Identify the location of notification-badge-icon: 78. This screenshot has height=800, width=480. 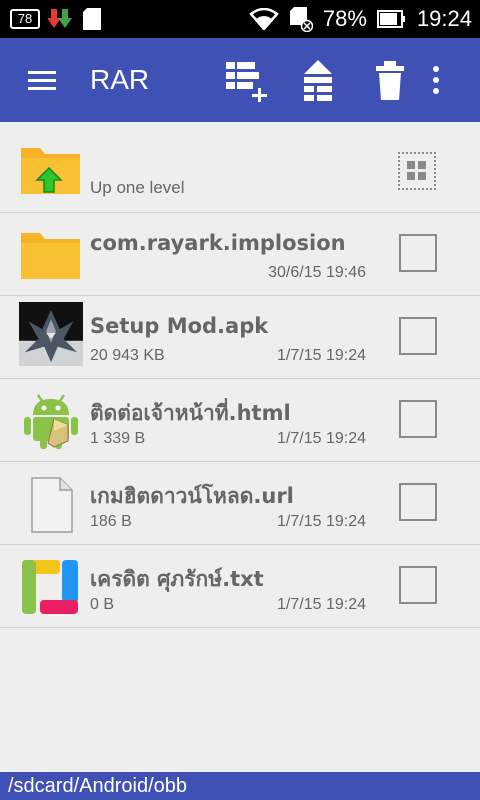
(25, 19).